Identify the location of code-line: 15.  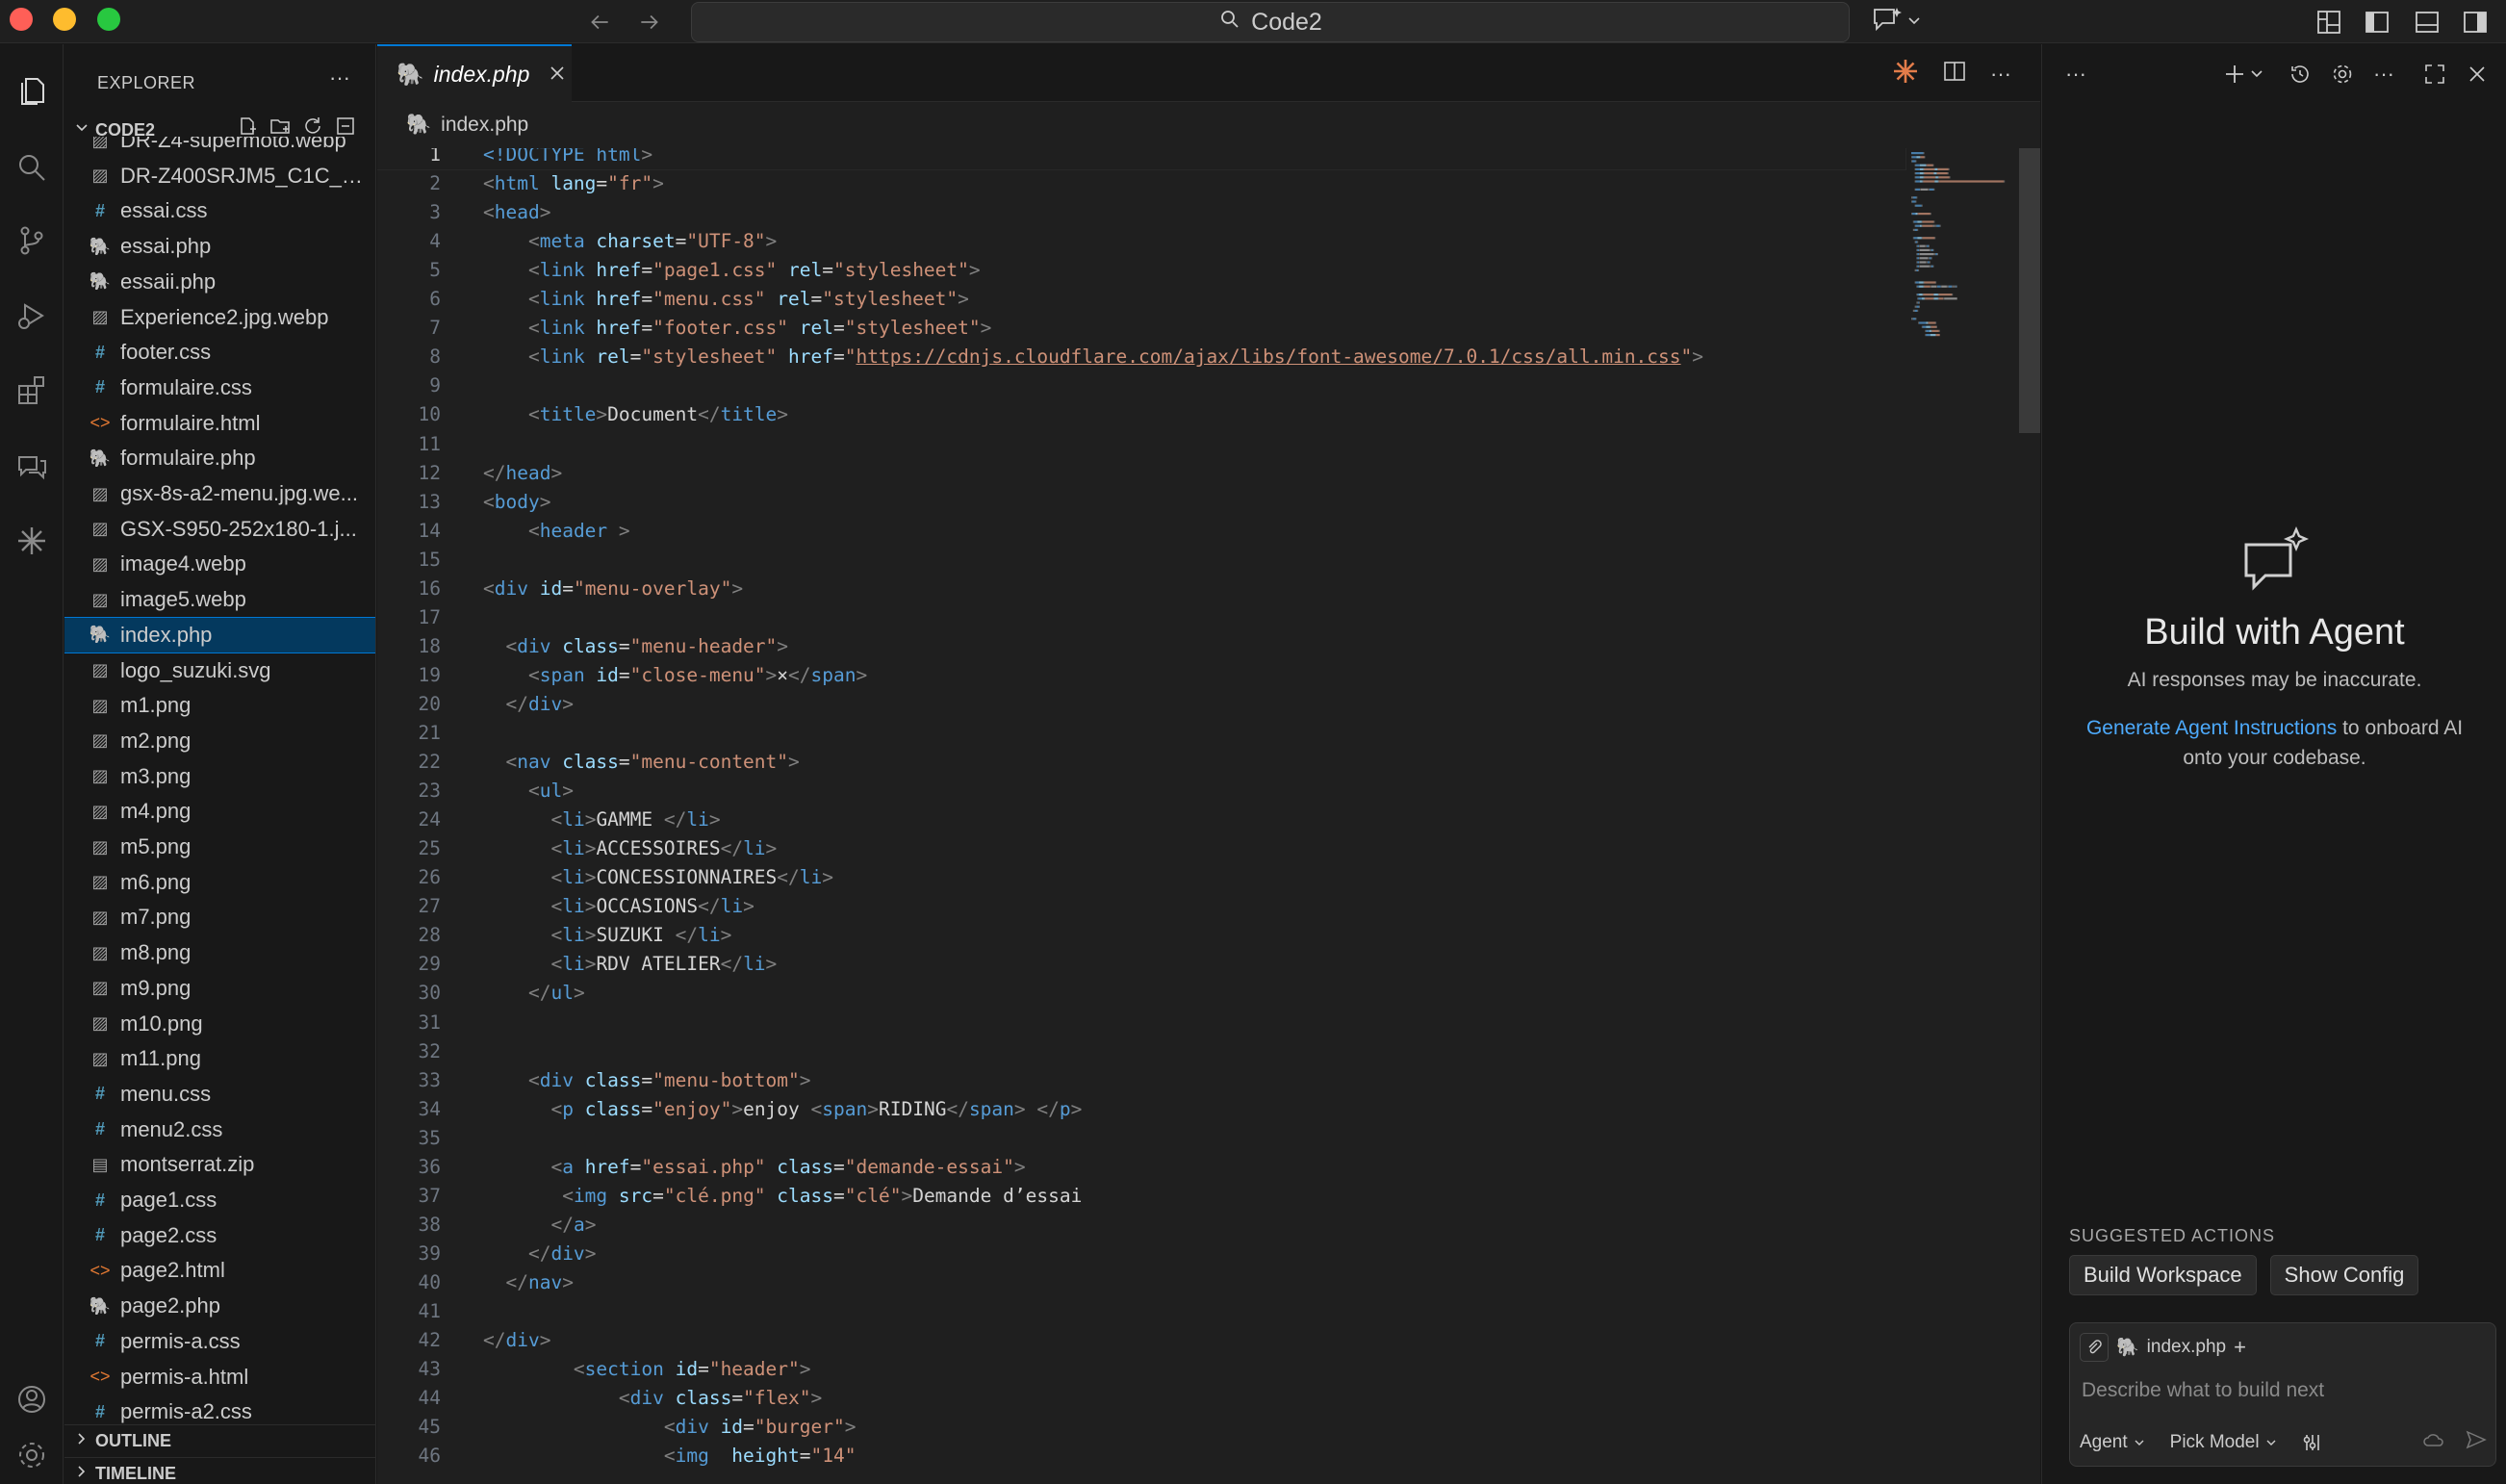
(1141, 561).